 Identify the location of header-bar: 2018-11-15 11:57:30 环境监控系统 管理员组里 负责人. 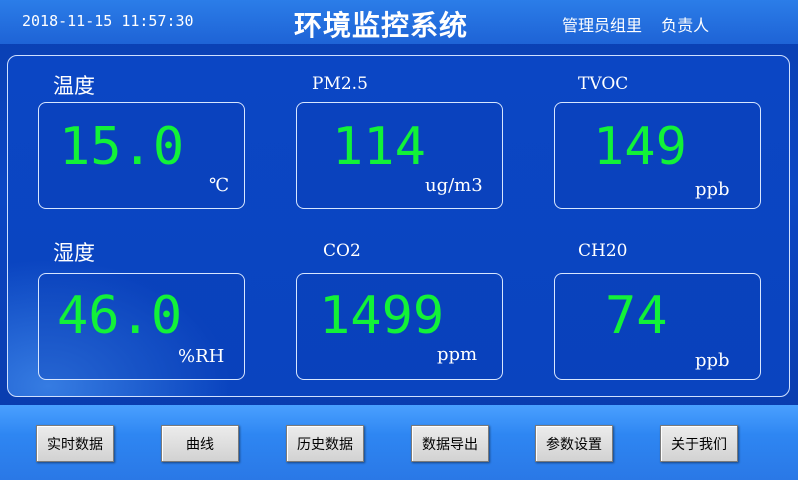
(399, 22).